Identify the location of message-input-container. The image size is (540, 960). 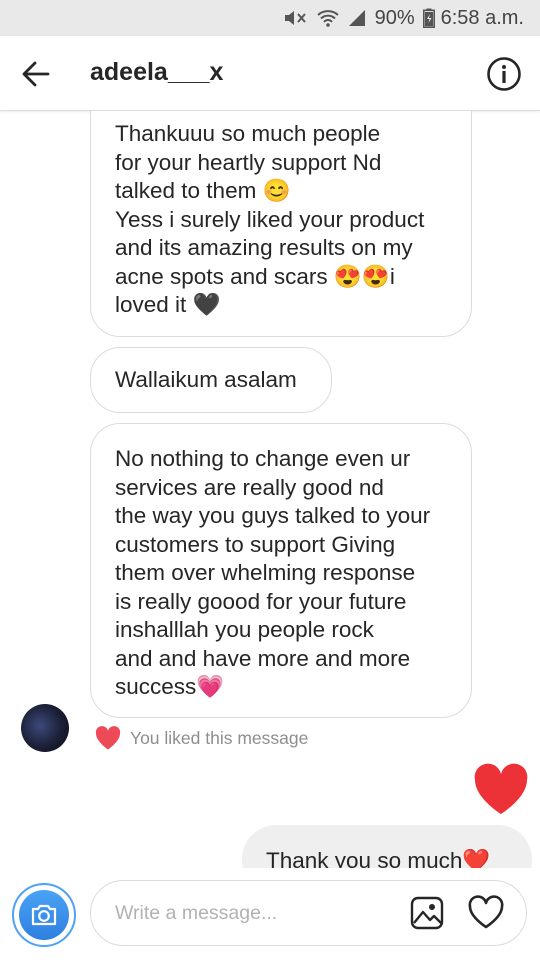
(308, 913).